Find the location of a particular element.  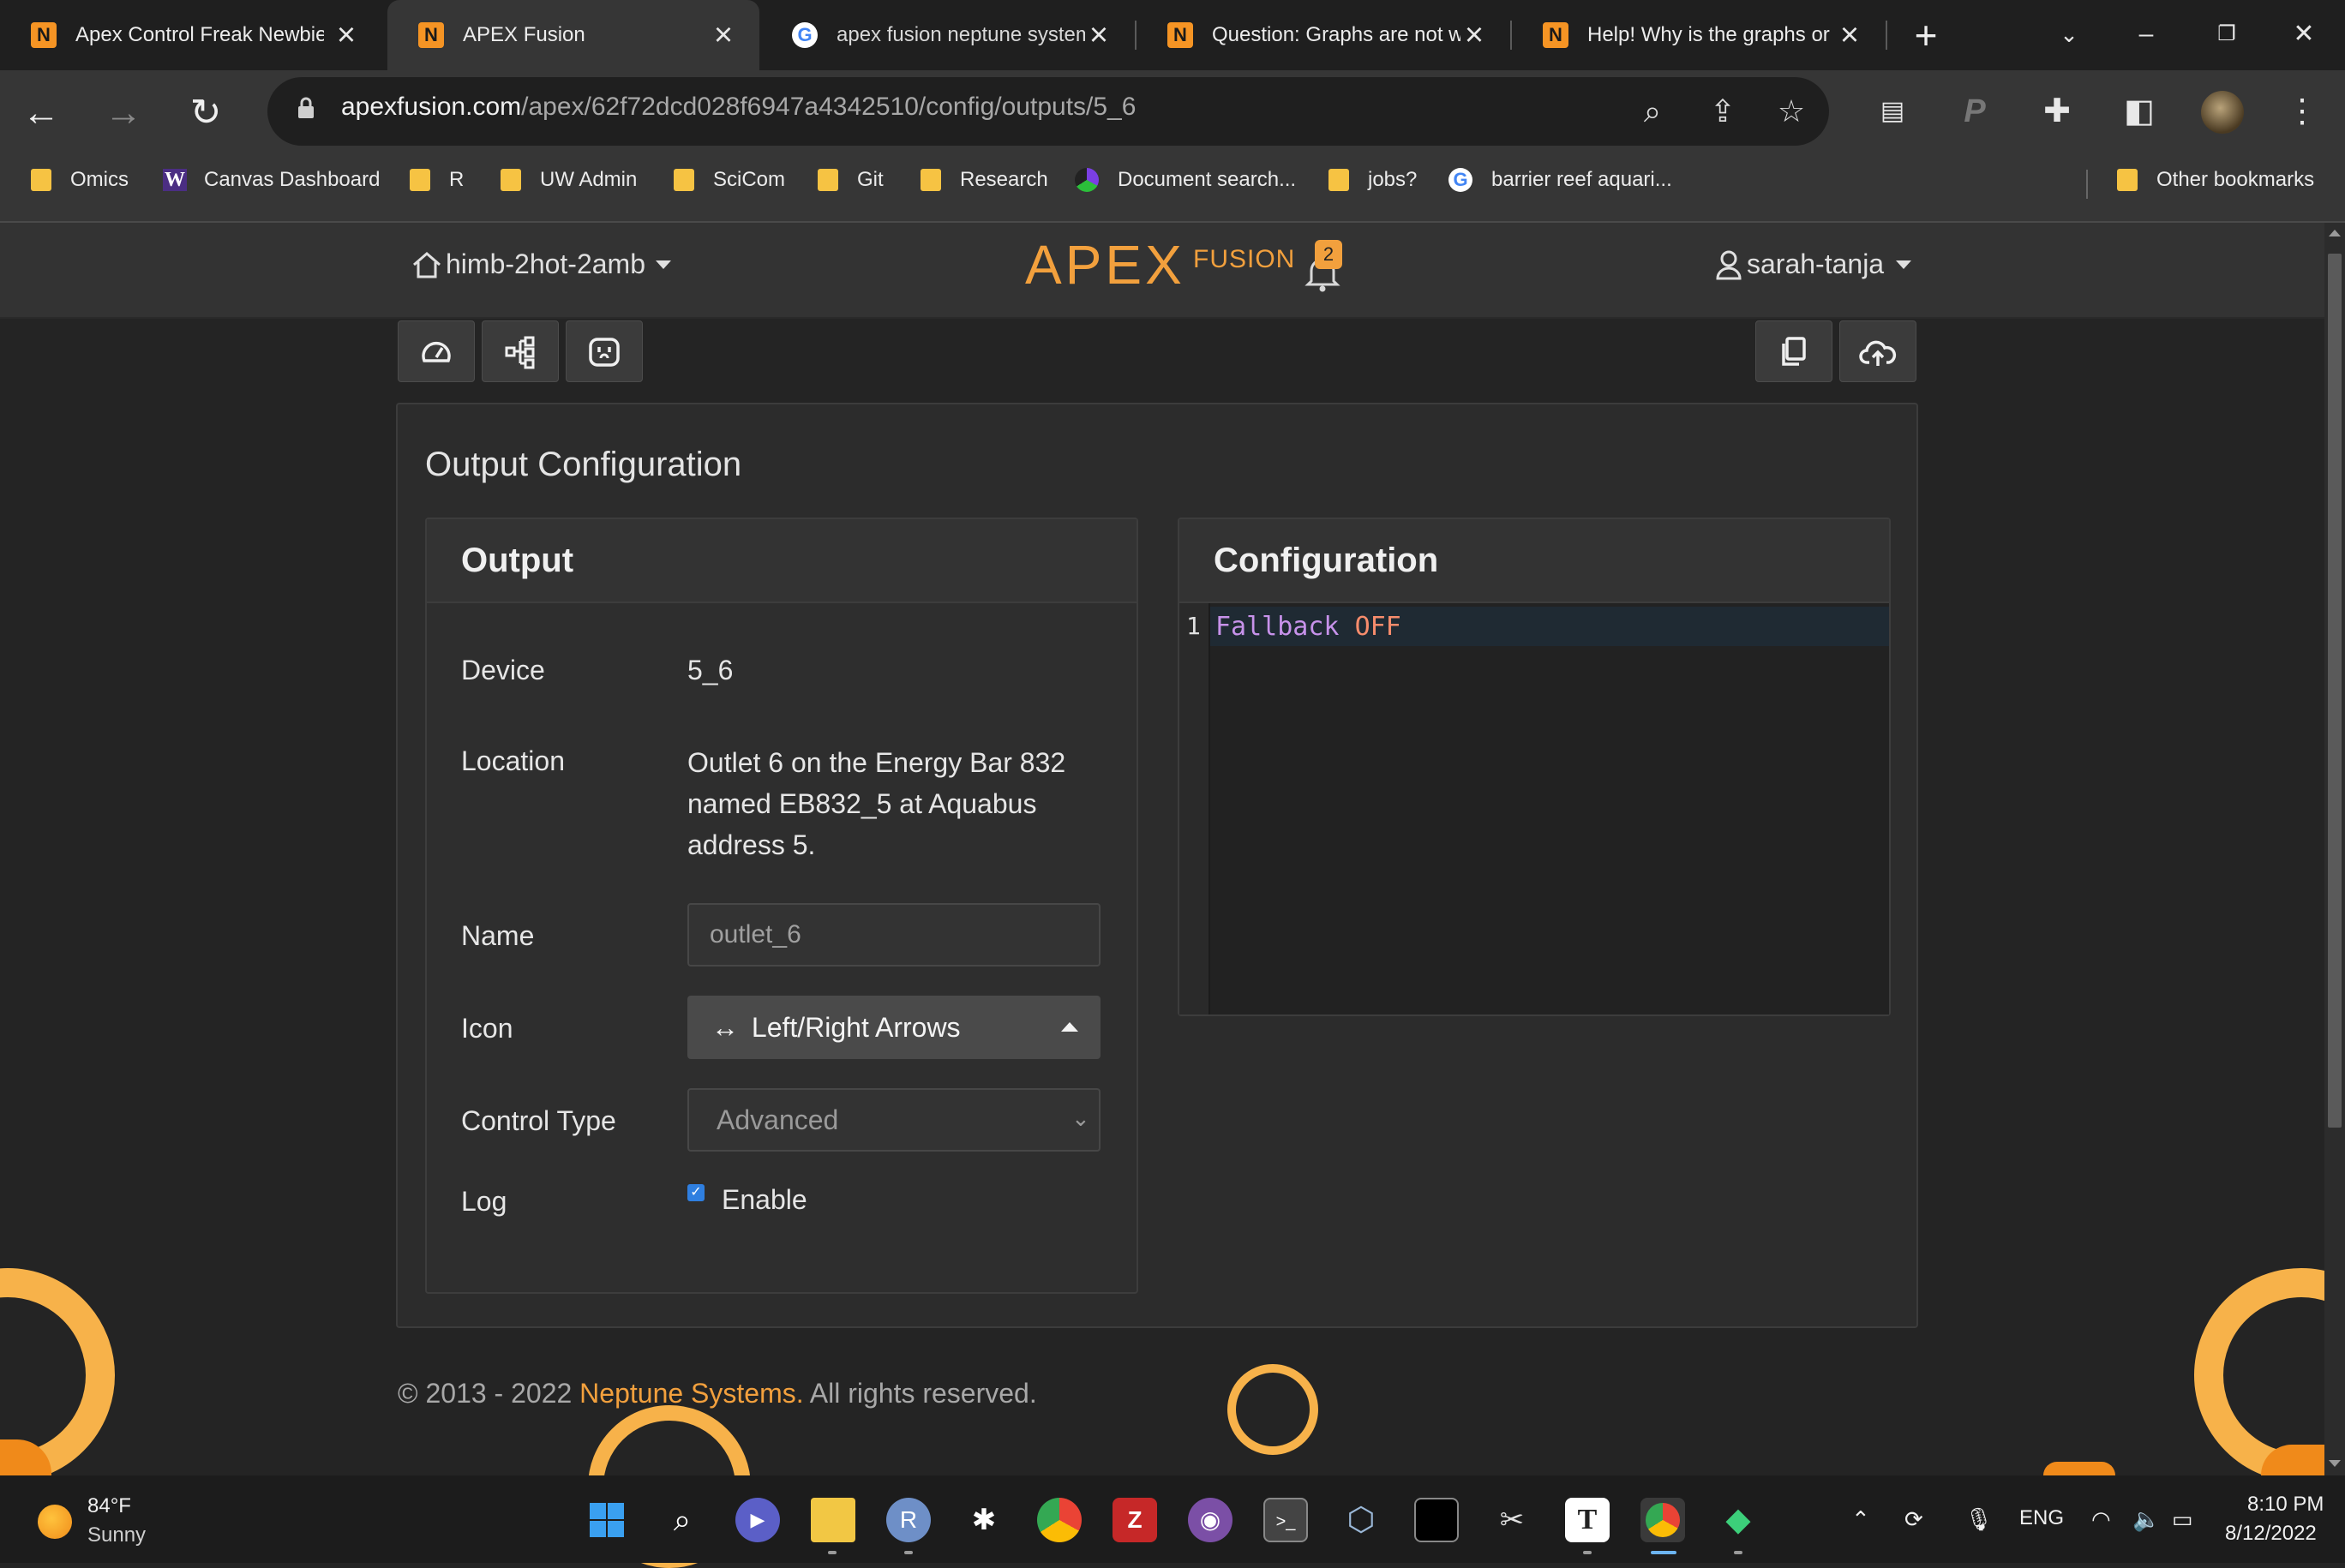

share-icon: ⇪ is located at coordinates (1723, 112).